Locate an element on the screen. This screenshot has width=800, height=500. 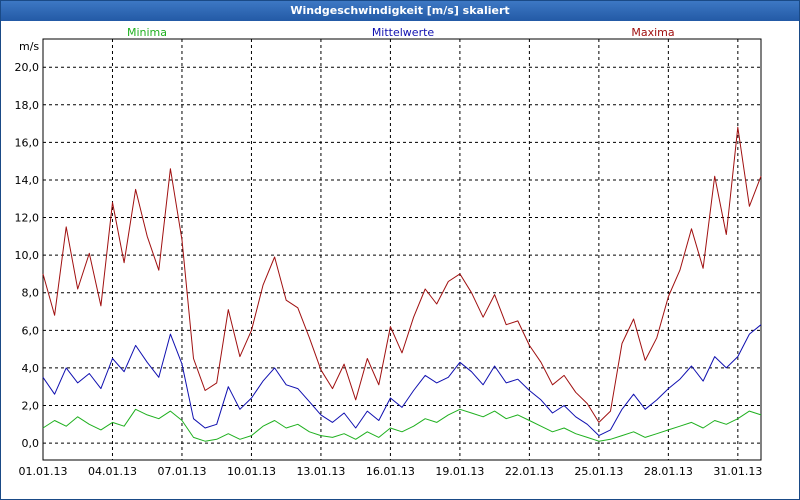
window-title: Windgeschwindigkeit [m/s] skaliert is located at coordinates (400, 11).